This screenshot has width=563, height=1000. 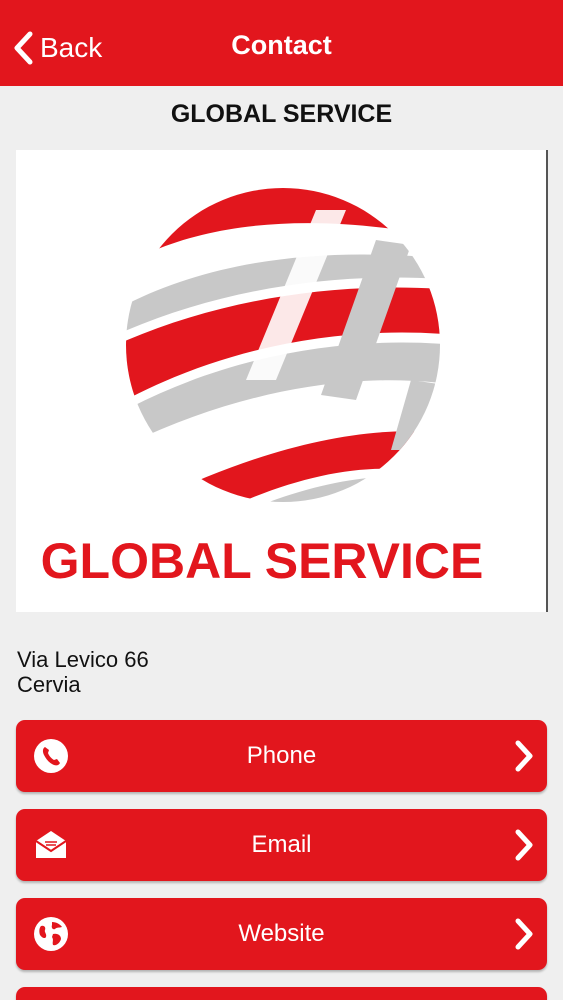 I want to click on nav-bar: Back Contact, so click(x=281, y=43).